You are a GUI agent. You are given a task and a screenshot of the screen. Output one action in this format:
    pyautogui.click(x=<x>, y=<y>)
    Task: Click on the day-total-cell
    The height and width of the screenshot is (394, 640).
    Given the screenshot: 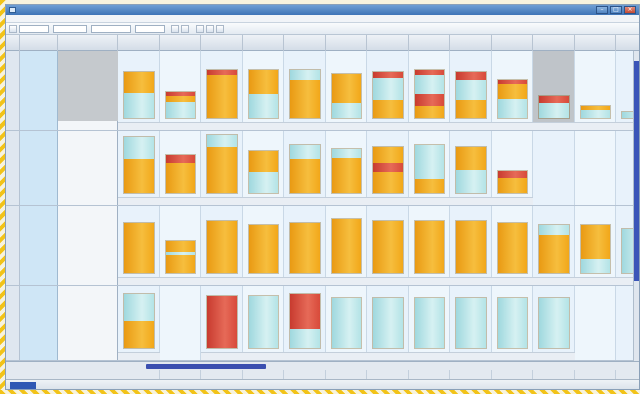 What is the action you would take?
    pyautogui.click(x=346, y=374)
    